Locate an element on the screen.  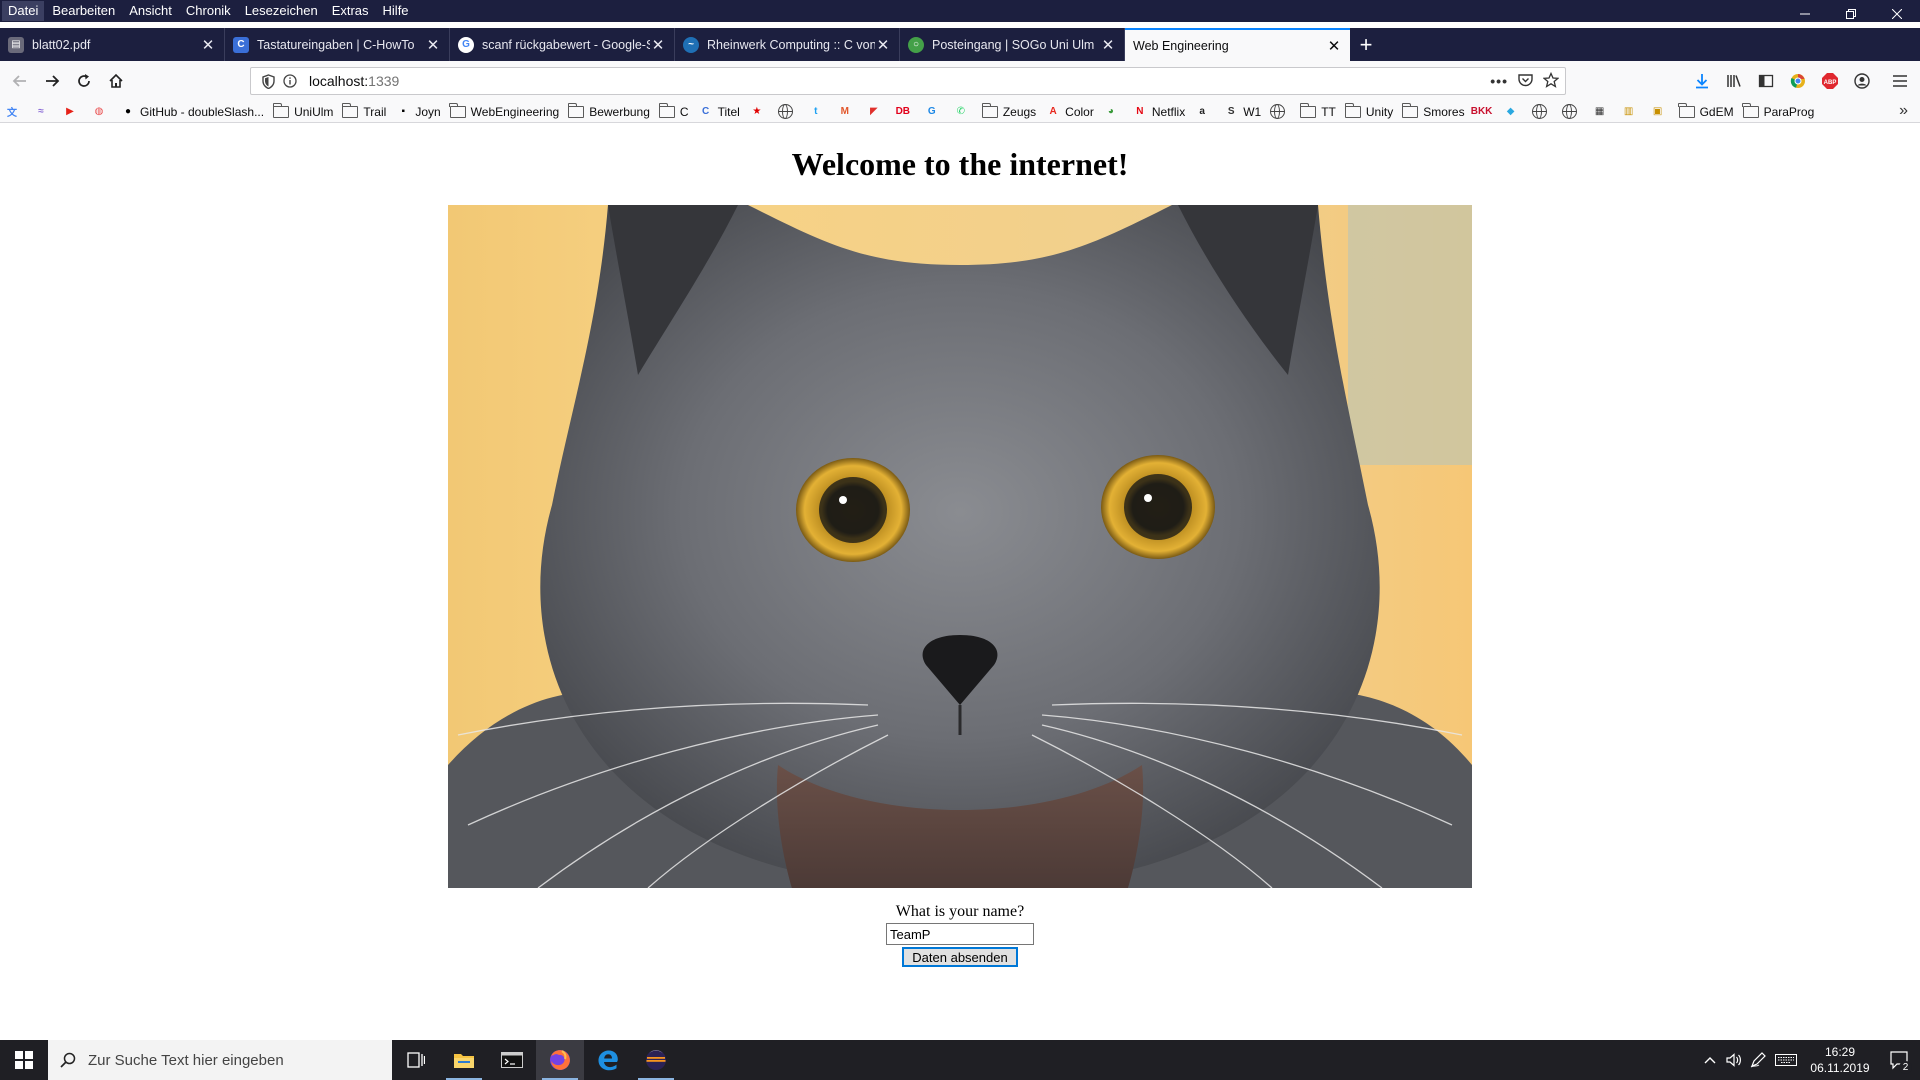
menu-bearbeiten: Bearbeiten is located at coordinates (83, 11).